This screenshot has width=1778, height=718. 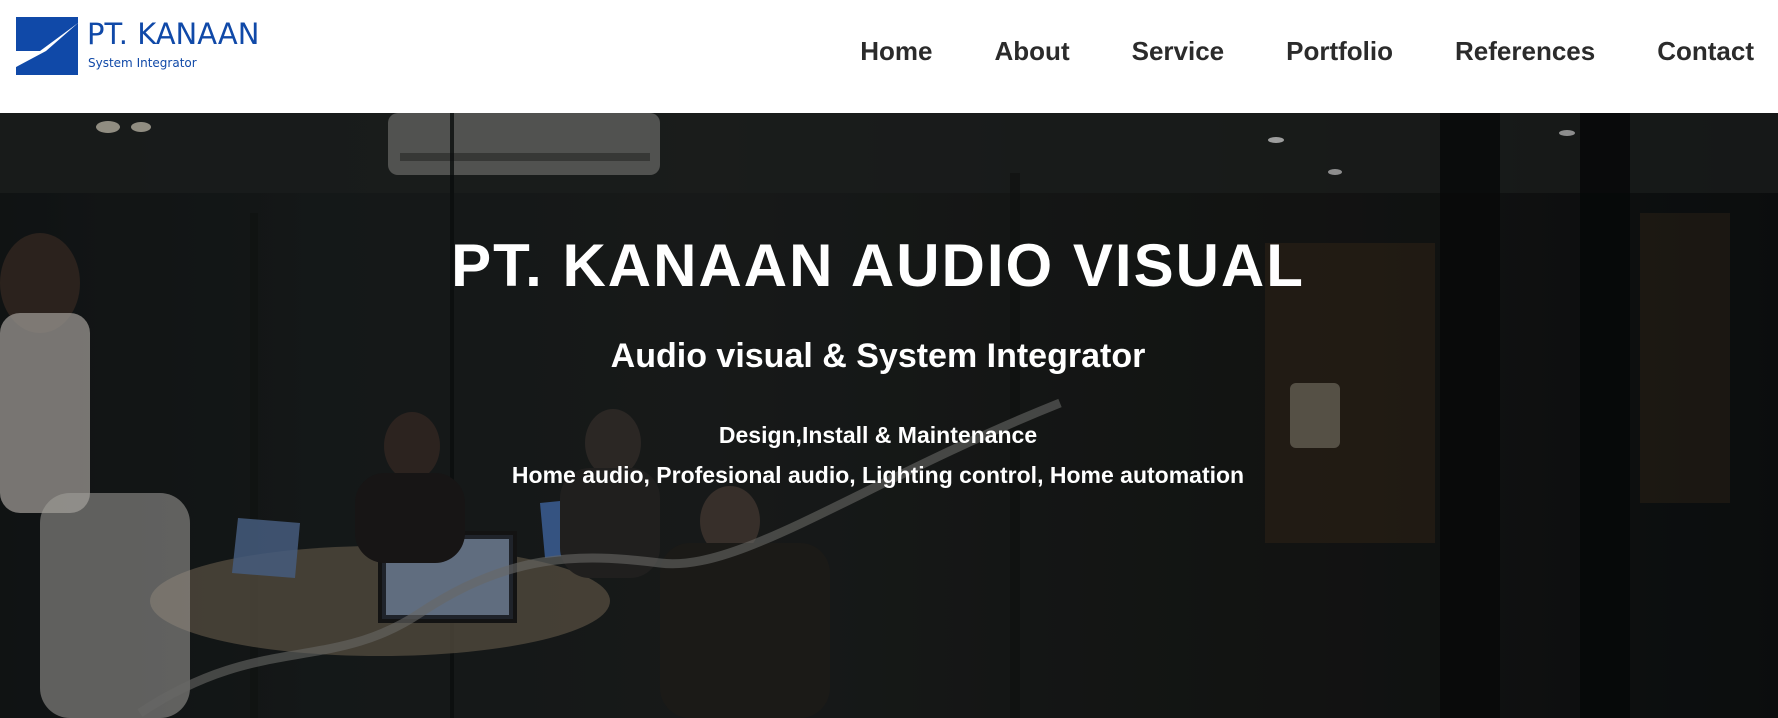 I want to click on nav-service: Service, so click(x=1178, y=51).